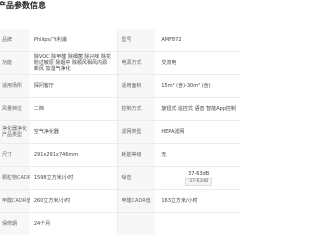  What do you see at coordinates (15, 86) in the screenshot?
I see `spec-label: 适用场所` at bounding box center [15, 86].